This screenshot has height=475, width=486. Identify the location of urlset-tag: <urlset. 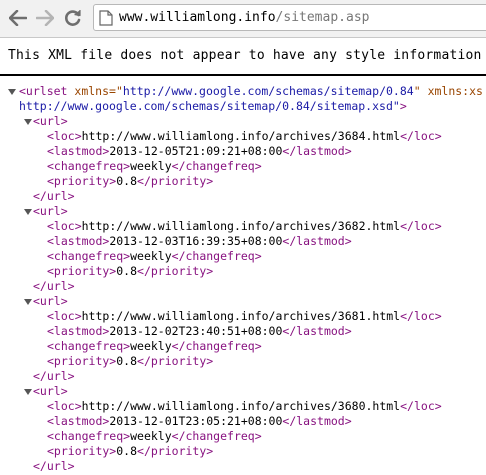
(43, 91).